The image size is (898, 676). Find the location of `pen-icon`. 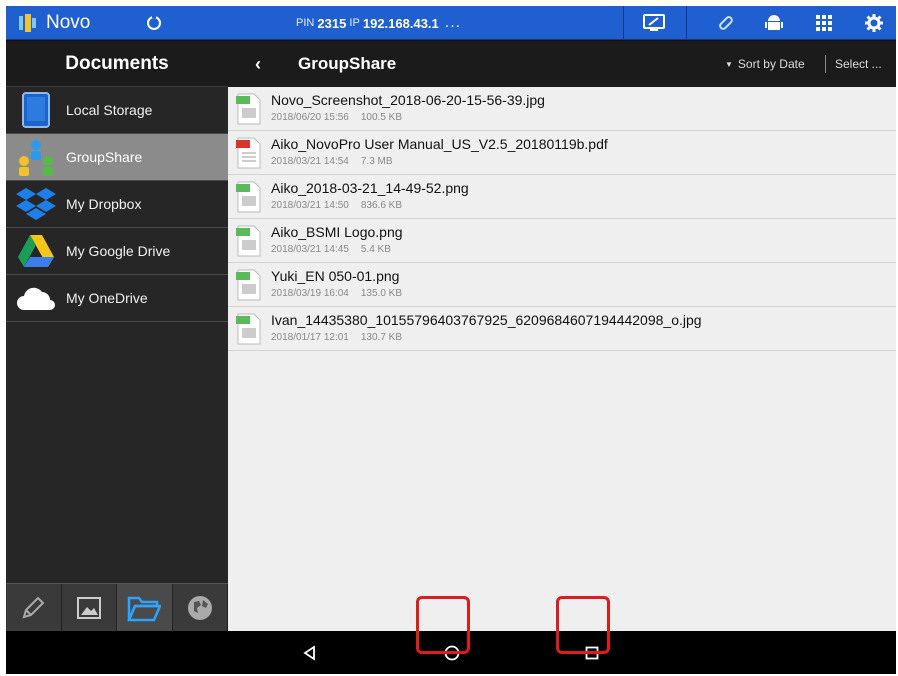

pen-icon is located at coordinates (34, 608).